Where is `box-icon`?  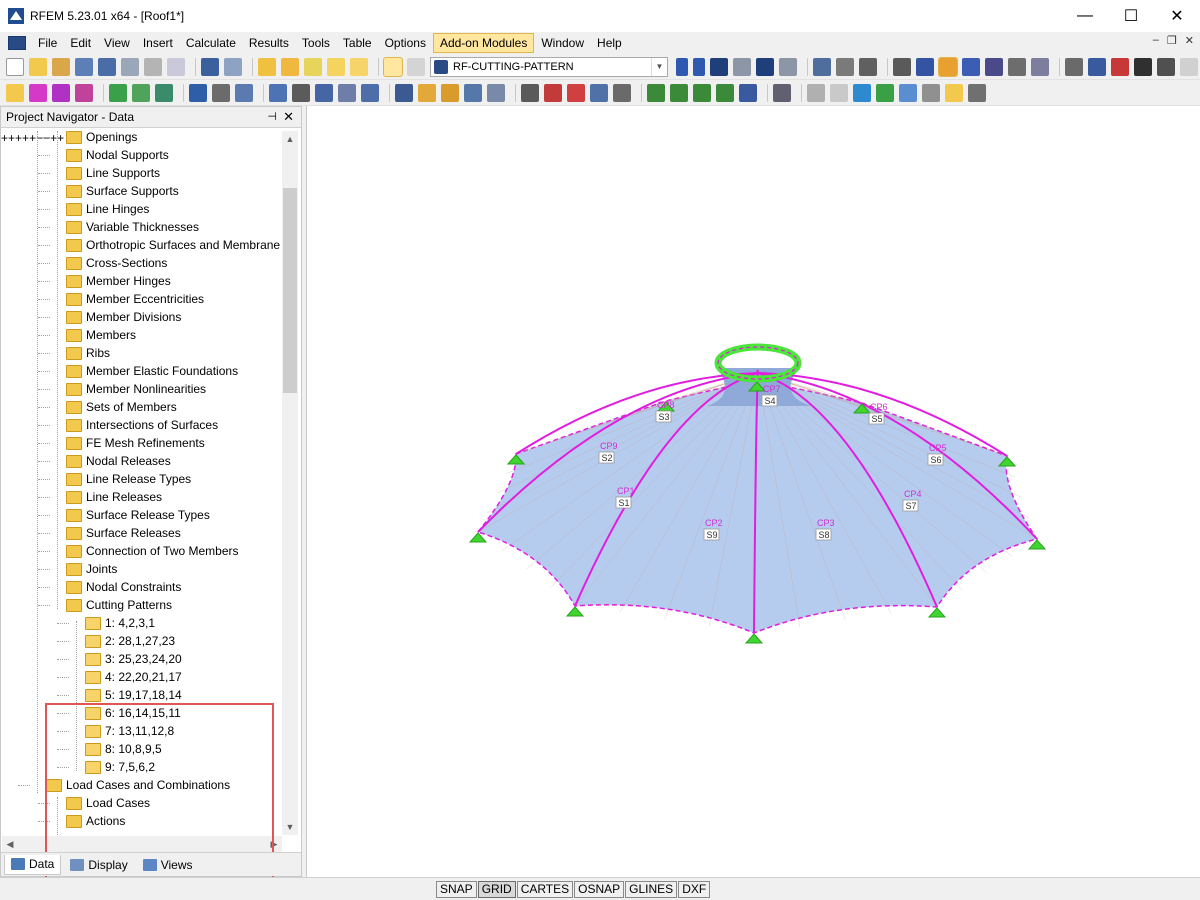 box-icon is located at coordinates (885, 92).